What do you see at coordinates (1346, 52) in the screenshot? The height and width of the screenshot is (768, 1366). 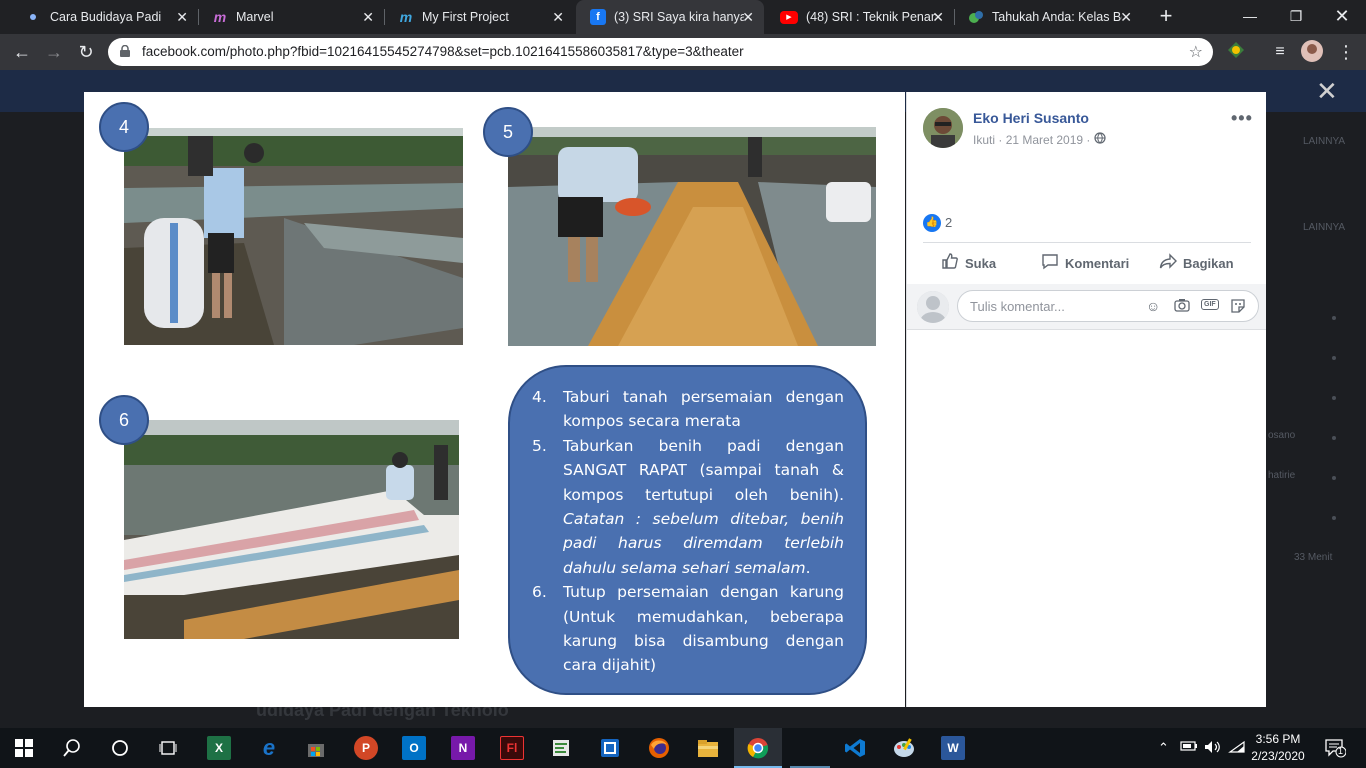 I see `menu-icon: ⋮` at bounding box center [1346, 52].